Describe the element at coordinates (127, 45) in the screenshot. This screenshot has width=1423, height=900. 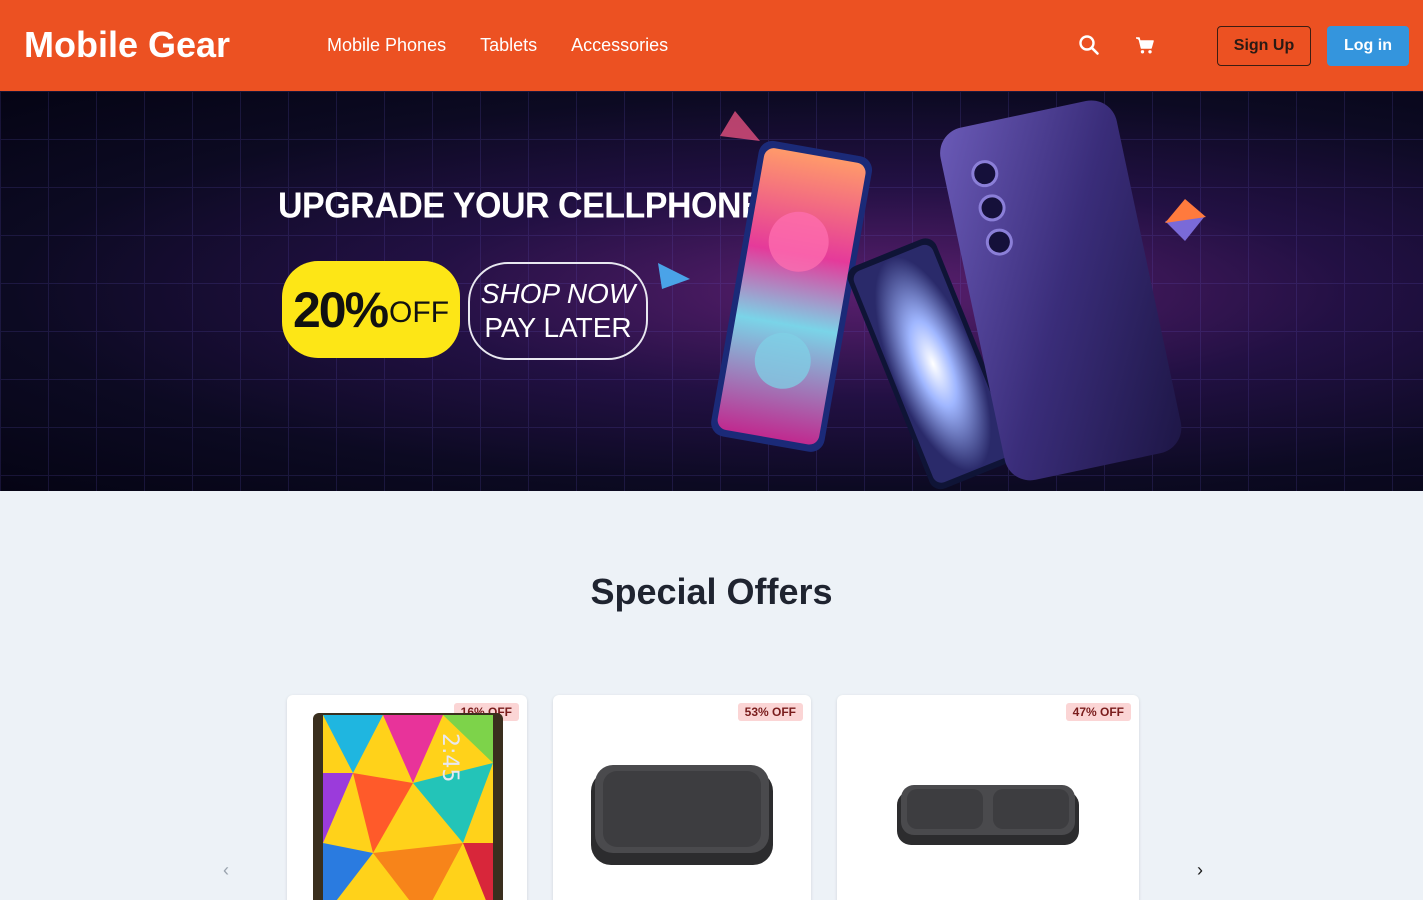
I see `brand-logo: Mobile Gear` at that location.